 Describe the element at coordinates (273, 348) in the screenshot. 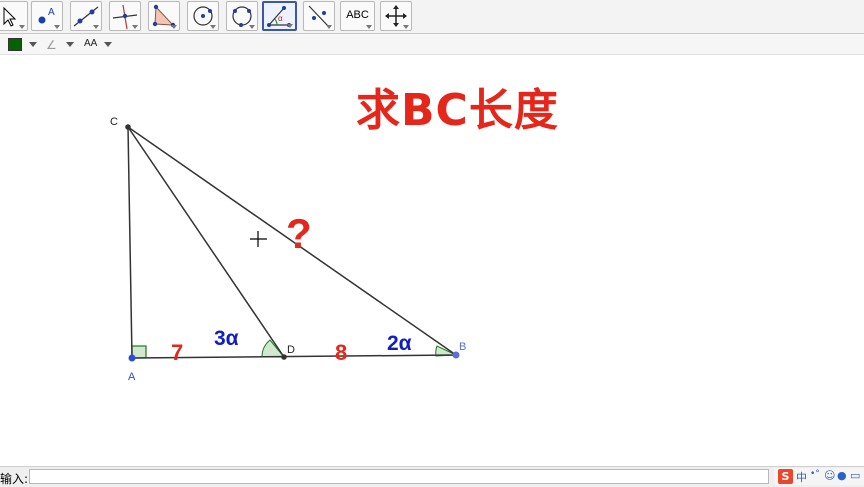

I see `angle-cda-arc` at that location.